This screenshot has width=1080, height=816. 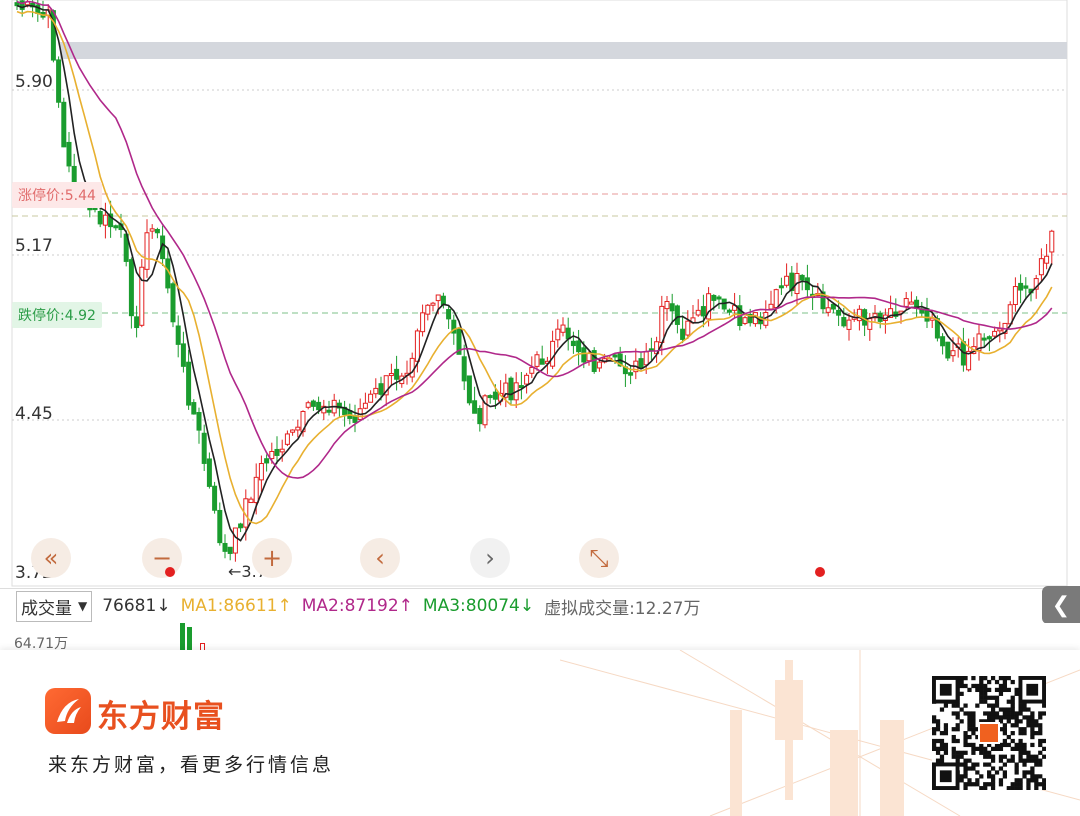 What do you see at coordinates (1061, 605) in the screenshot?
I see `collapse-left-icon: ❮` at bounding box center [1061, 605].